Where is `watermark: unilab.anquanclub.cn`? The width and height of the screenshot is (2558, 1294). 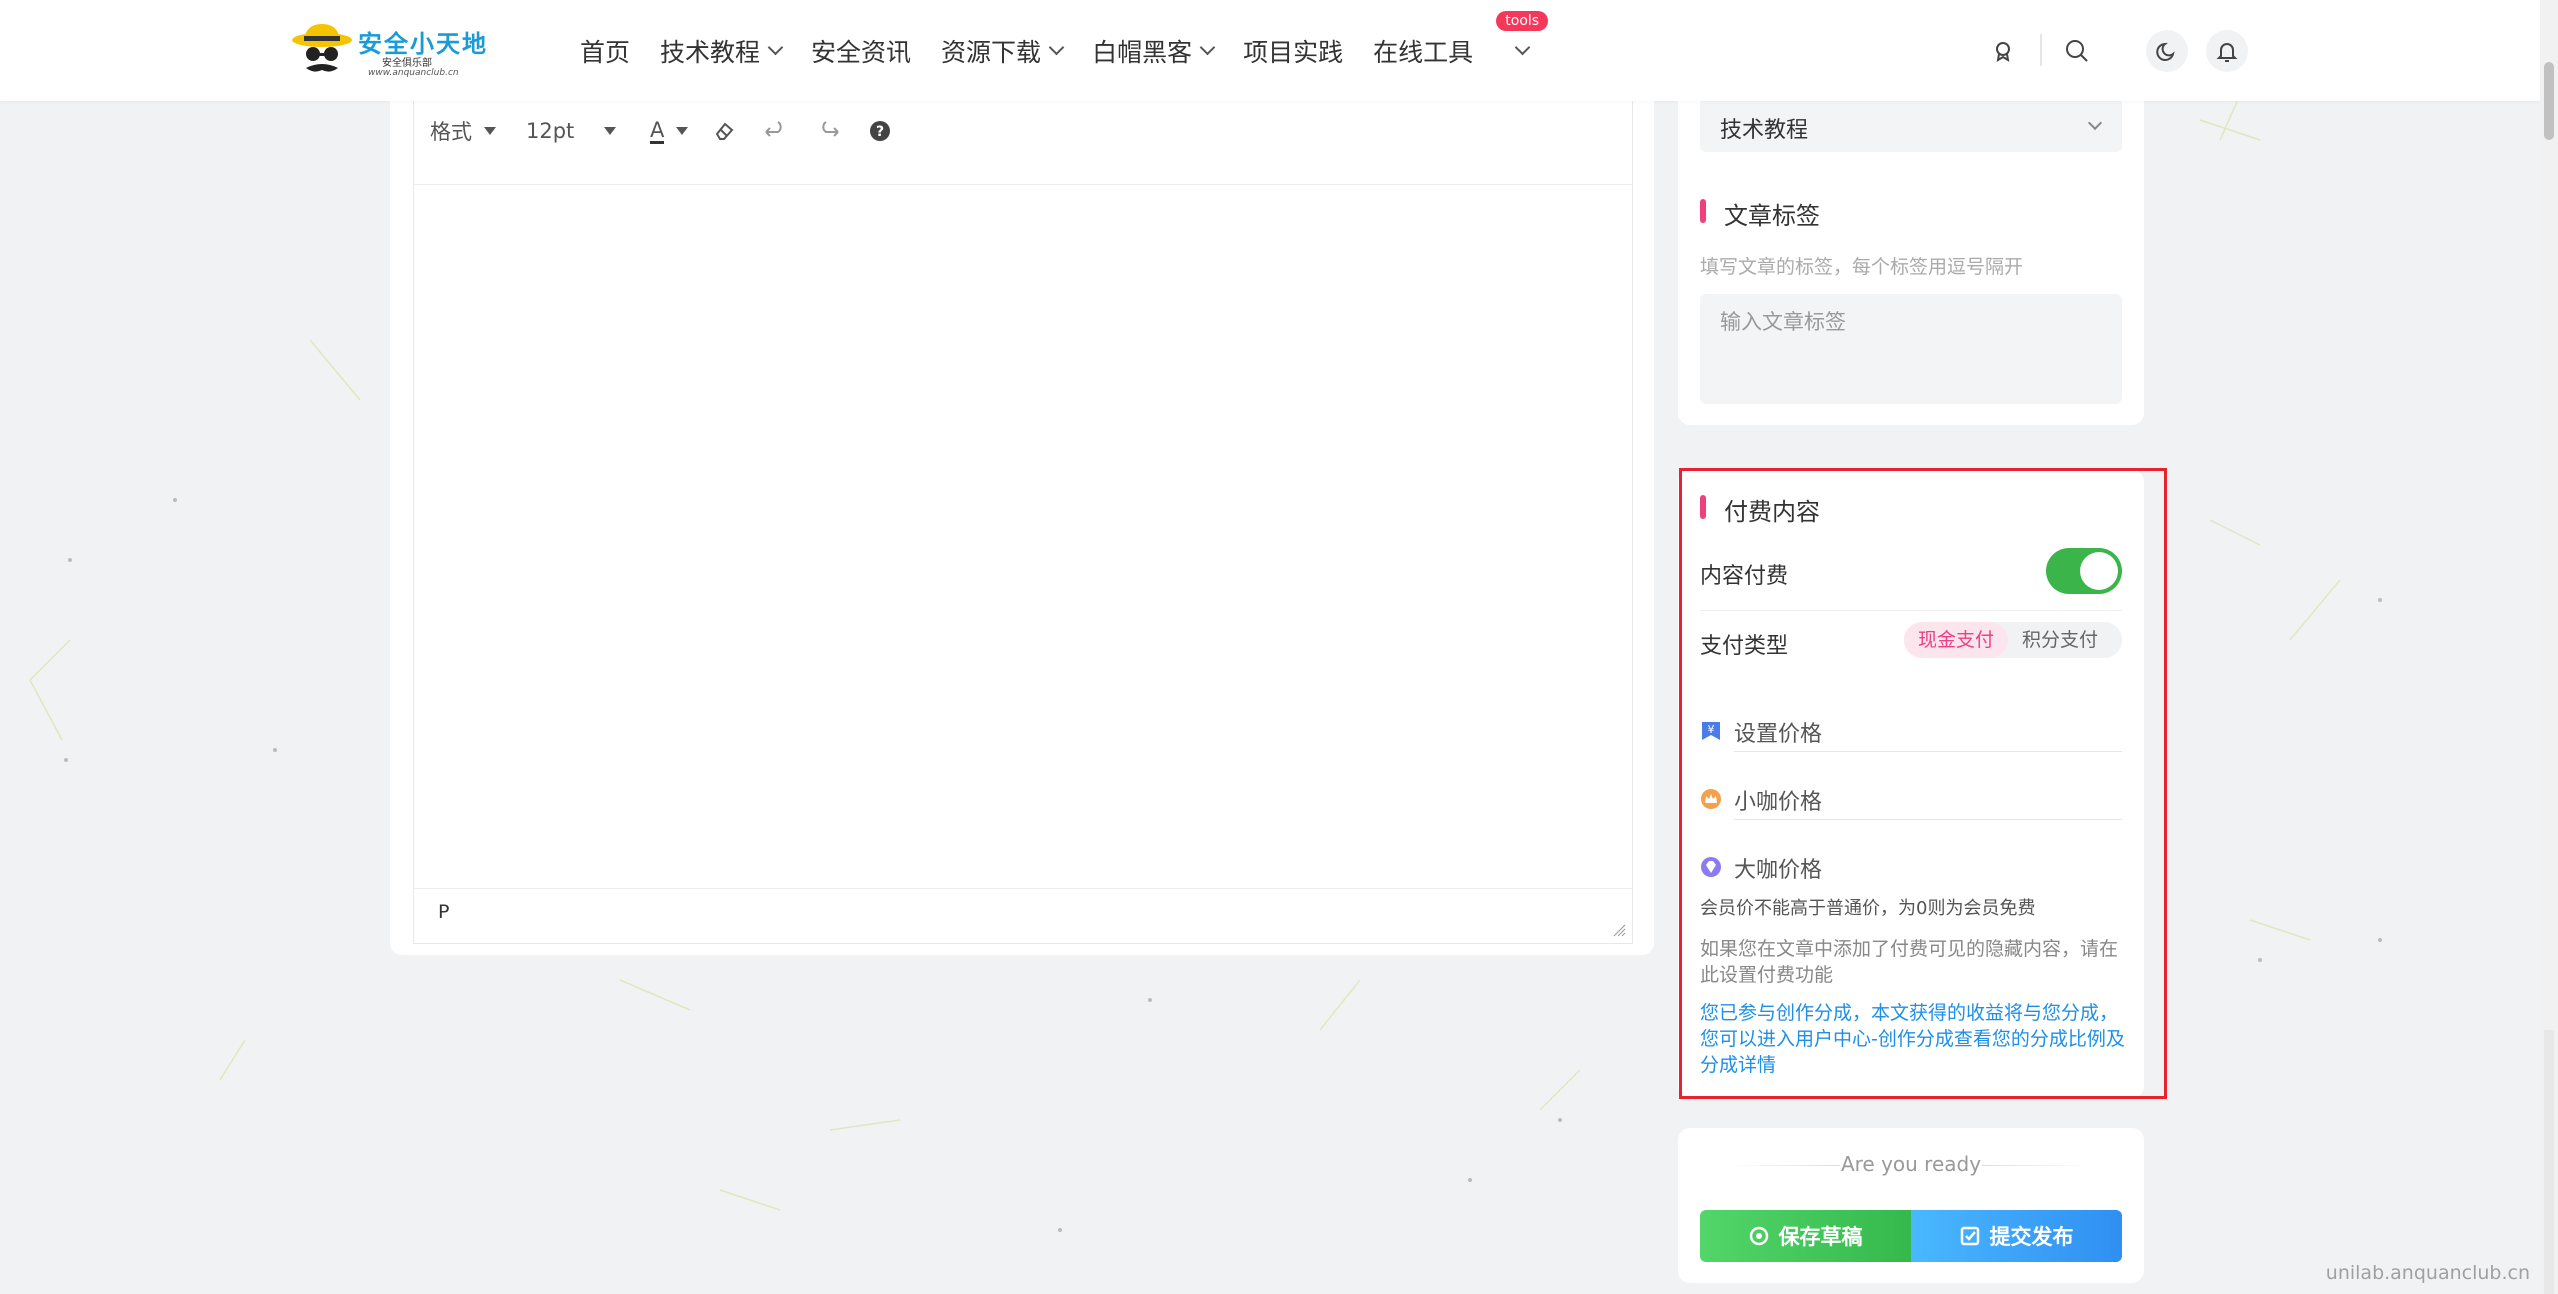
watermark: unilab.anquanclub.cn is located at coordinates (2427, 1273).